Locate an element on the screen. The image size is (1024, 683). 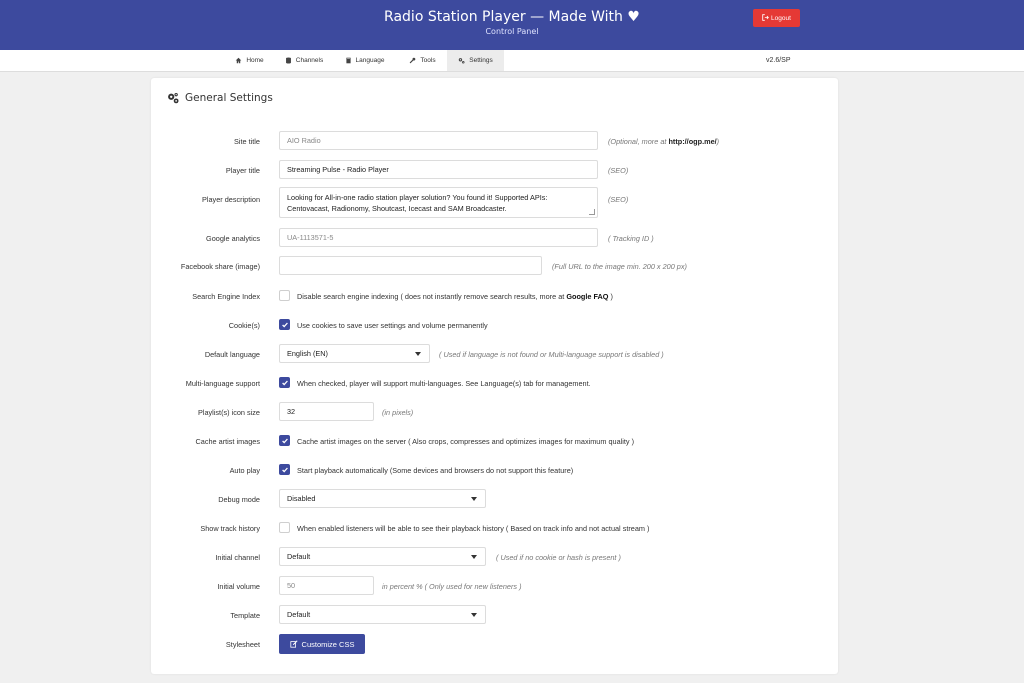
nav-home-label: Home is located at coordinates (255, 60).